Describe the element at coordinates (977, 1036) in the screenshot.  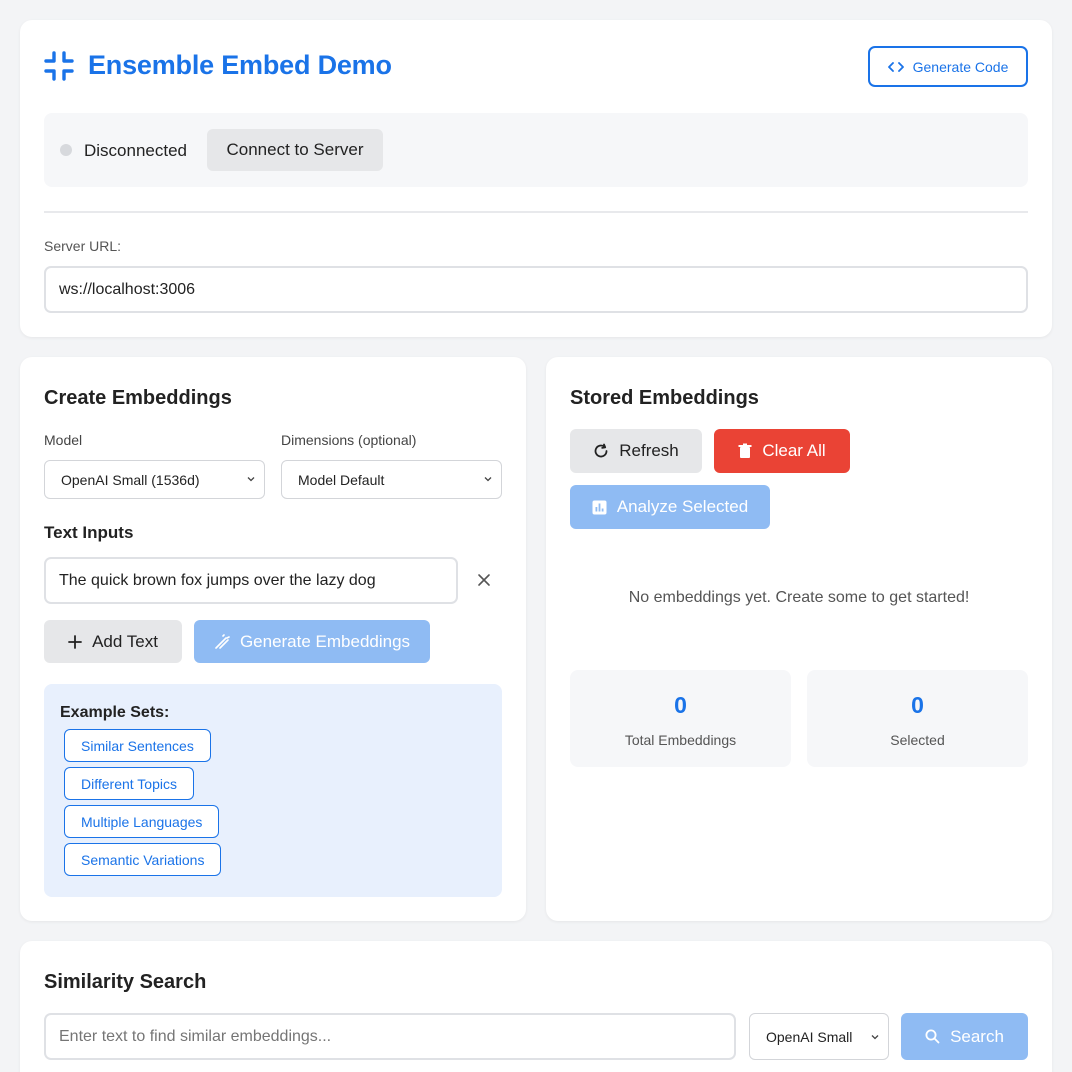
I see `search-label: Search` at that location.